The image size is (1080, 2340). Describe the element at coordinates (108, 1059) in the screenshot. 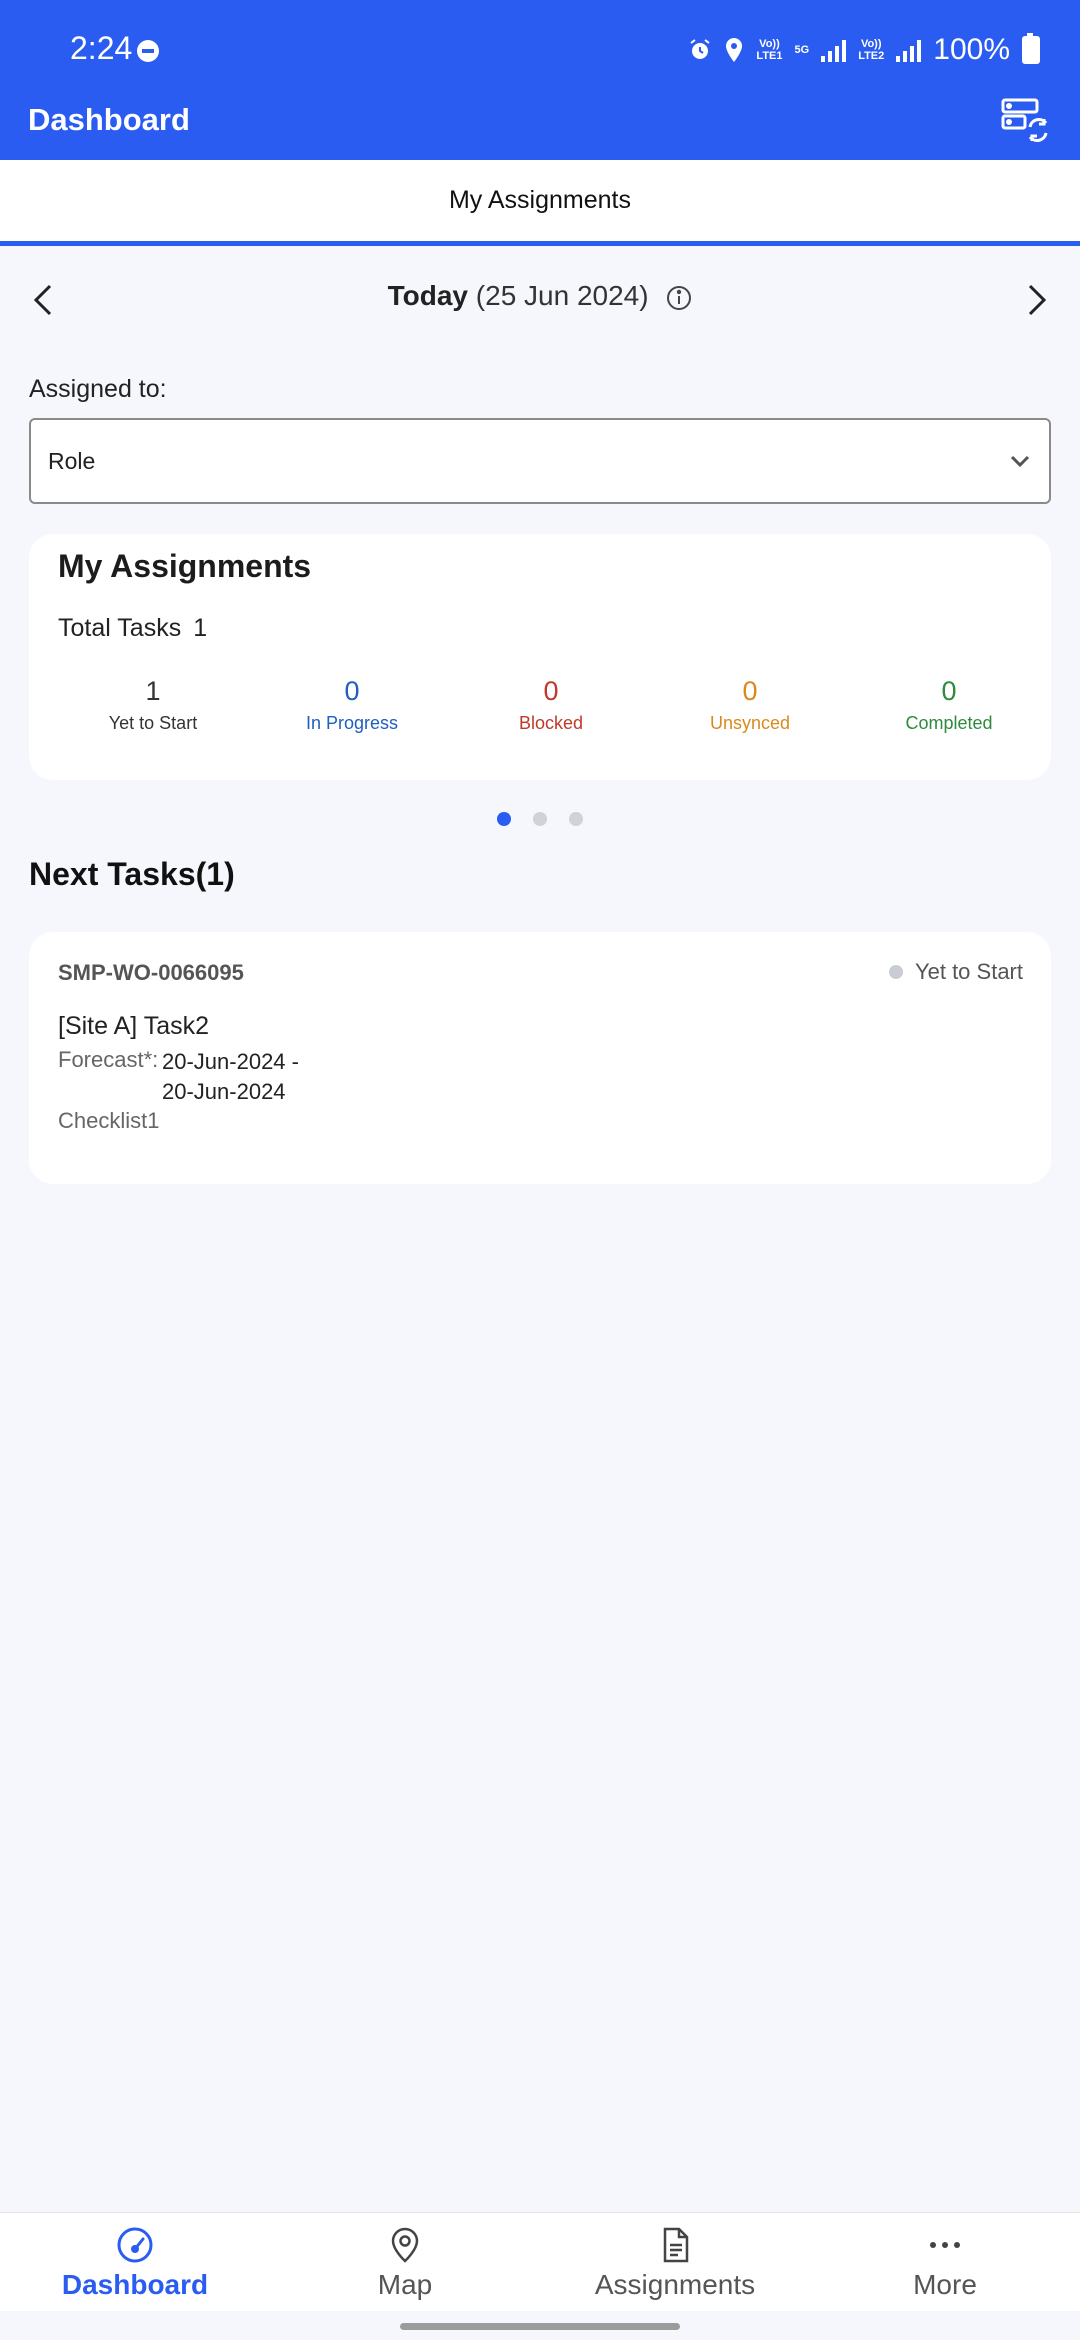

I see `forecast-label: Forecast*:` at that location.